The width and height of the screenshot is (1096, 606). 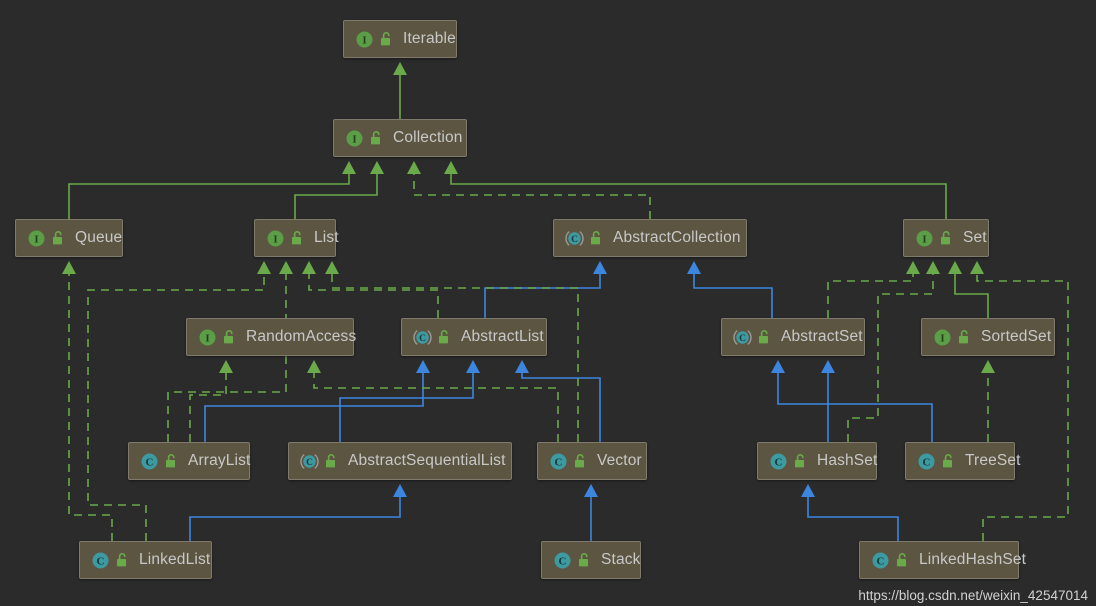 I want to click on class-node-label: Collection, so click(x=428, y=138).